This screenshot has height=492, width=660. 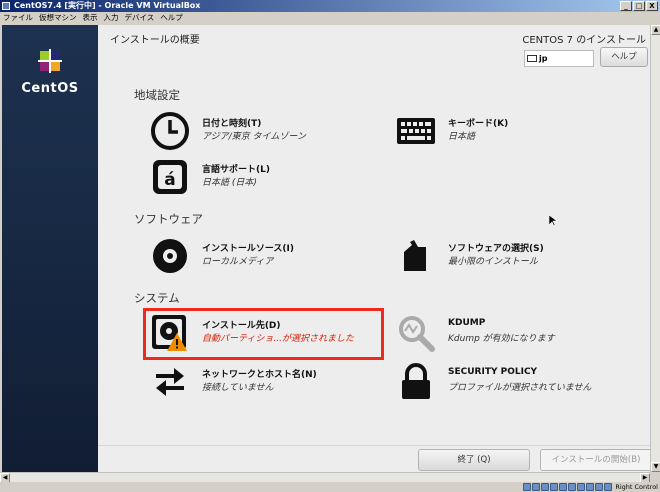 What do you see at coordinates (171, 18) in the screenshot?
I see `menu-help: ヘルプ` at bounding box center [171, 18].